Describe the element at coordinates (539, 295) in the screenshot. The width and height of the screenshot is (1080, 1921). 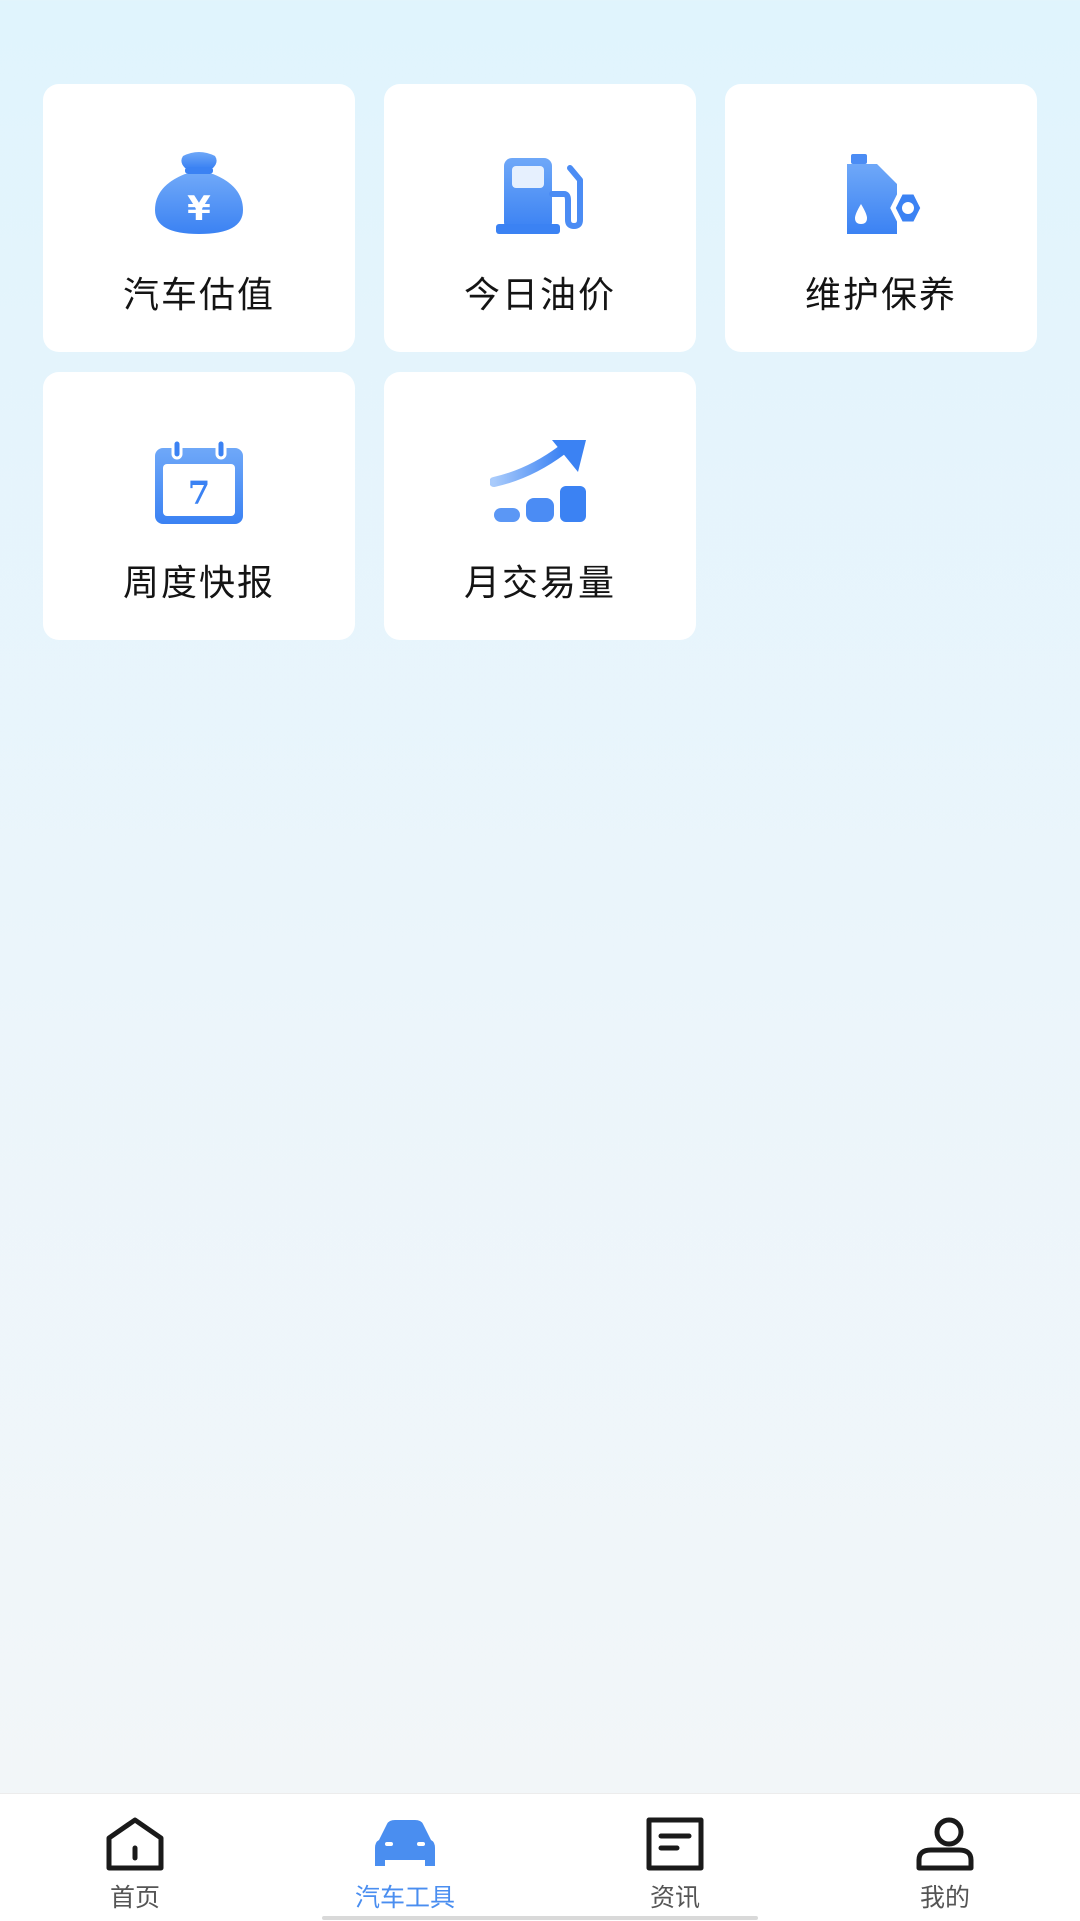
I see `tool-label: 今日油价` at that location.